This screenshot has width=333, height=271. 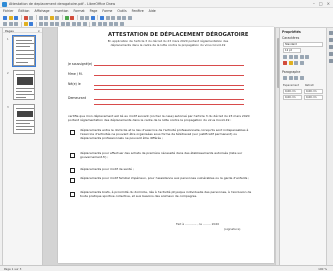 What do you see at coordinates (152, 11) in the screenshot?
I see `menu-help: Aide` at bounding box center [152, 11].